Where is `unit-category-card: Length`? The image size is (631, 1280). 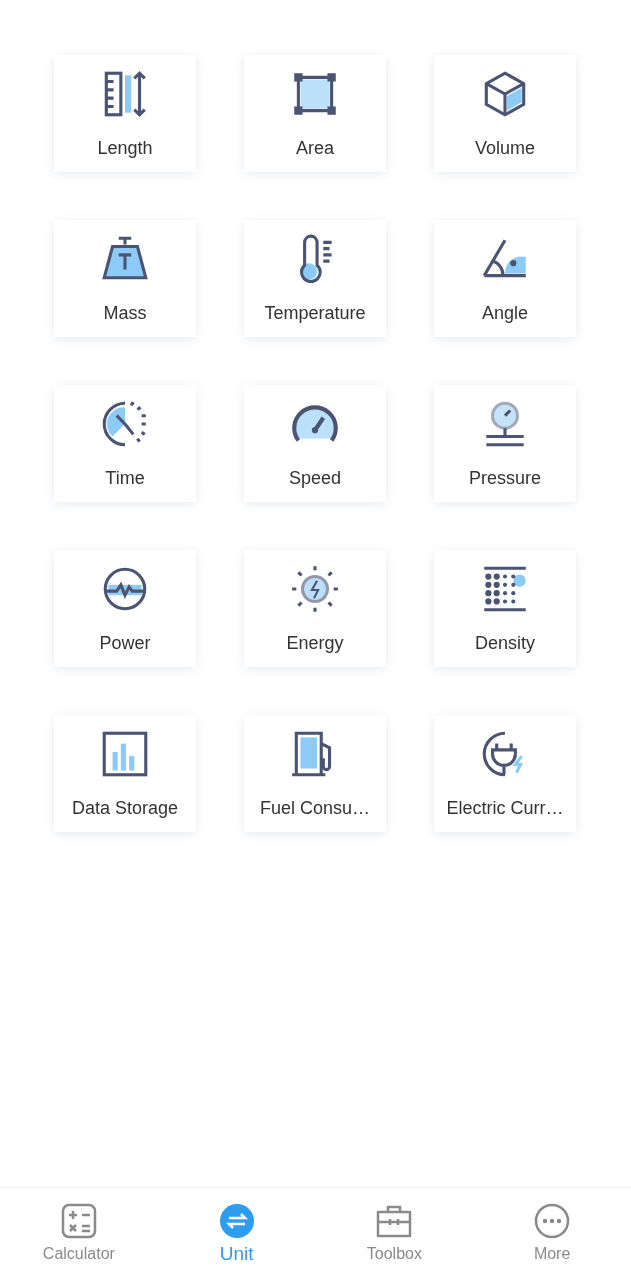
unit-category-card: Length is located at coordinates (125, 113).